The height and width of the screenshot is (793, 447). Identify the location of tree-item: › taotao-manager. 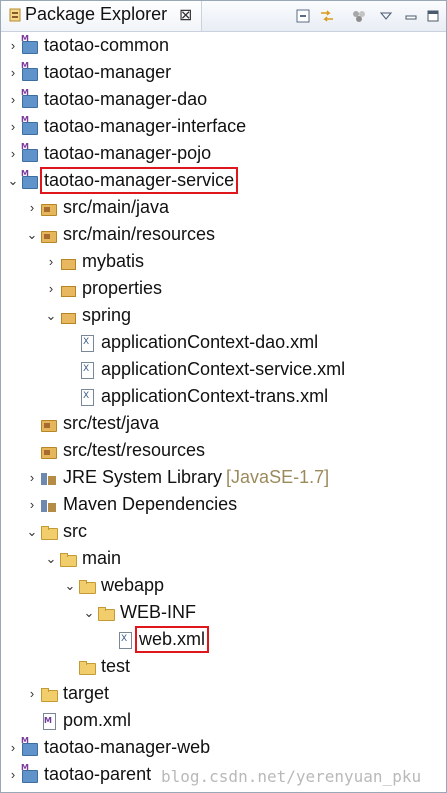
(89, 72).